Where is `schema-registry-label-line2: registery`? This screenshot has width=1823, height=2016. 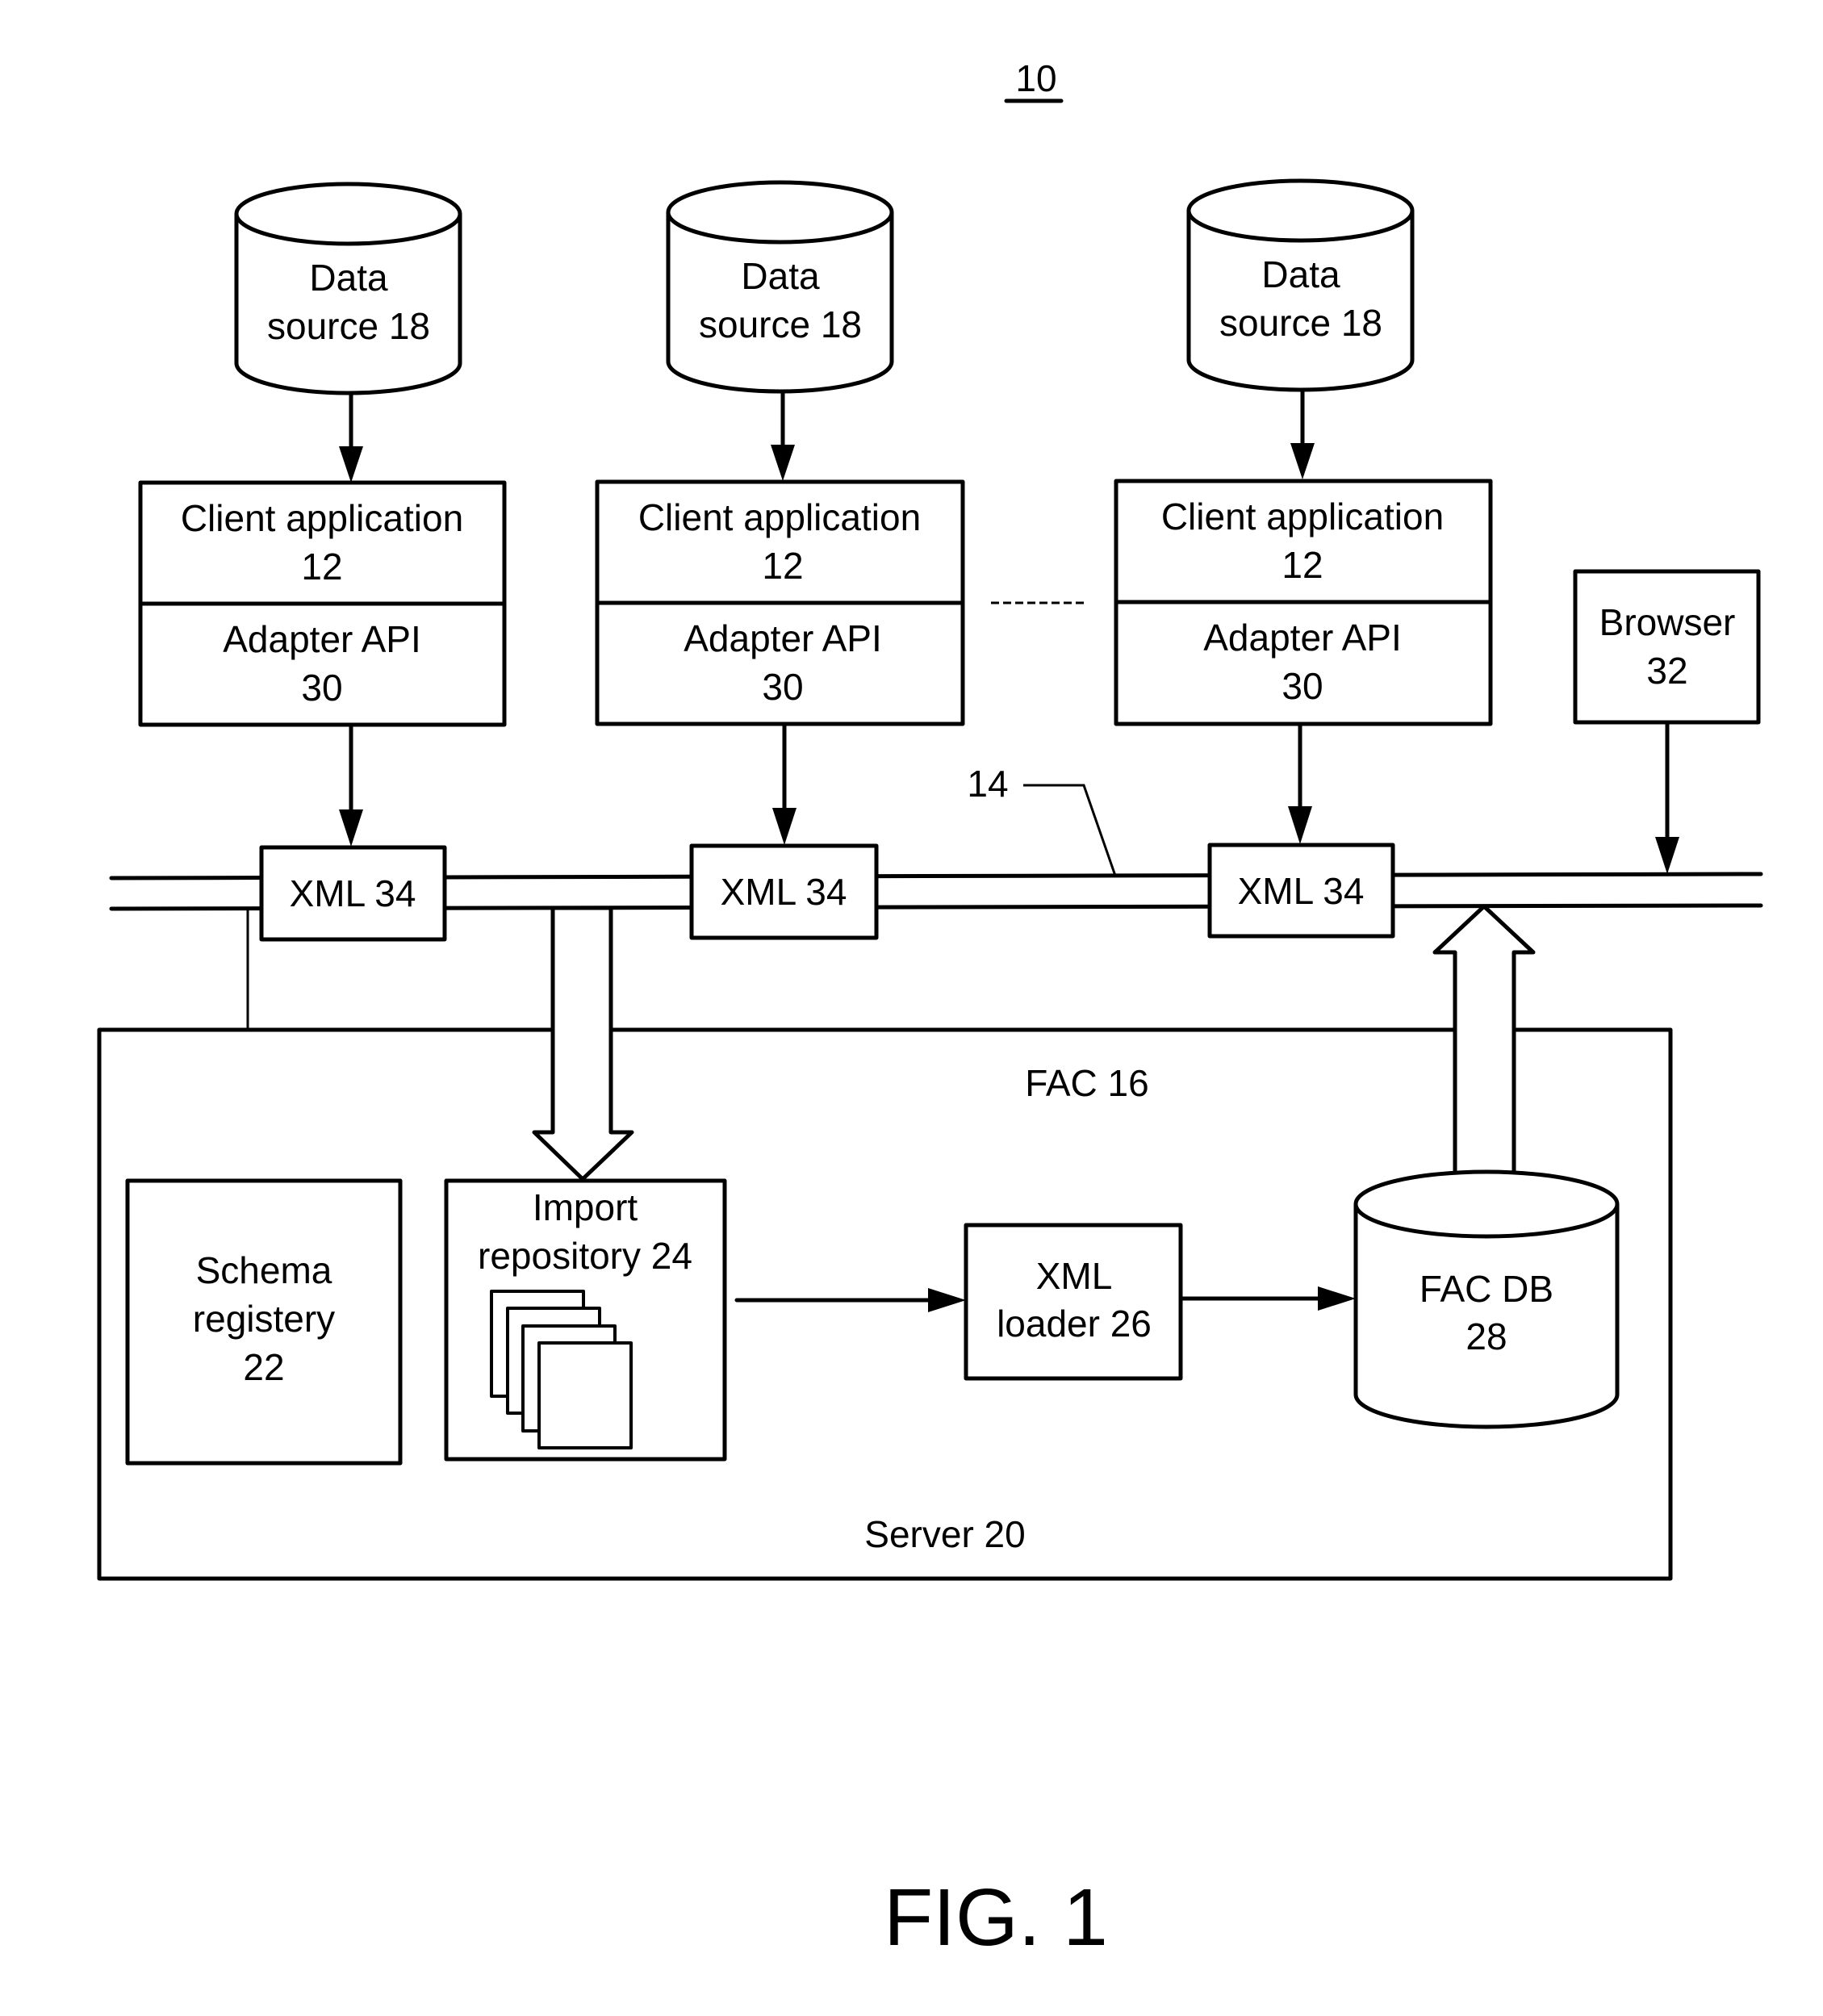
schema-registry-label-line2: registery is located at coordinates (264, 1319).